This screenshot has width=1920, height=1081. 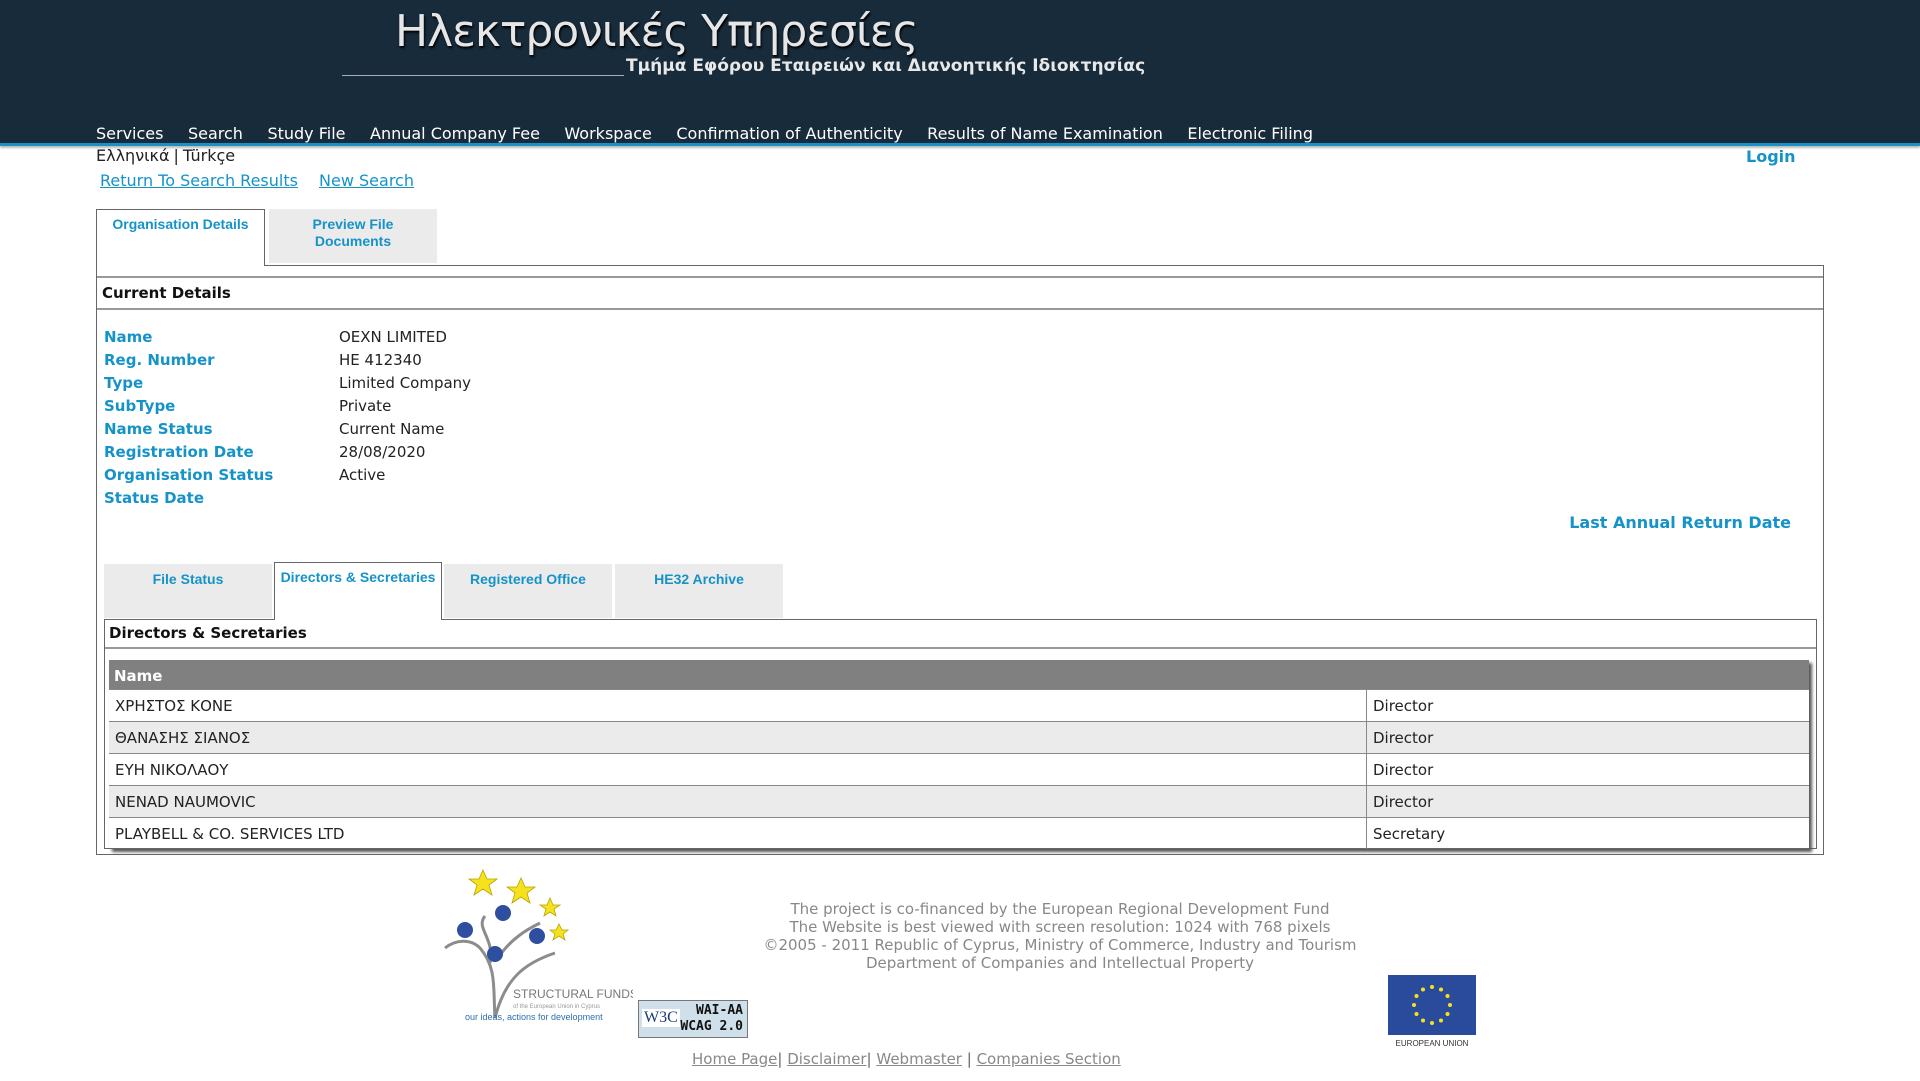 What do you see at coordinates (358, 591) in the screenshot?
I see `tab-directors-secretaries: Directors & Secretaries` at bounding box center [358, 591].